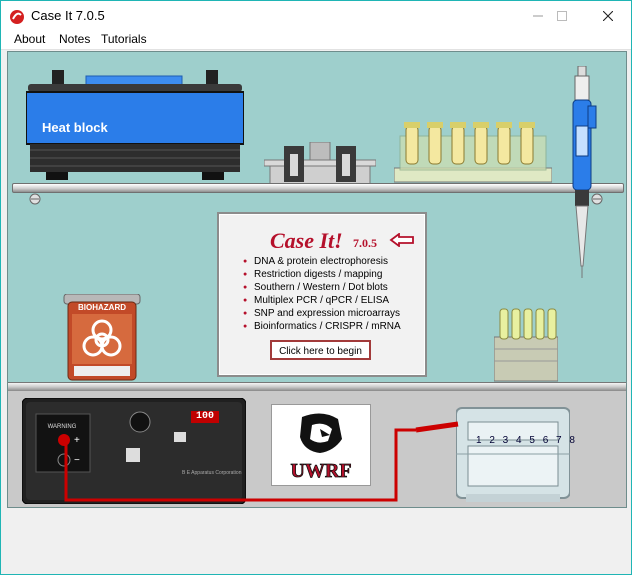 The width and height of the screenshot is (632, 575). I want to click on gel-clamp-icon, so click(320, 163).